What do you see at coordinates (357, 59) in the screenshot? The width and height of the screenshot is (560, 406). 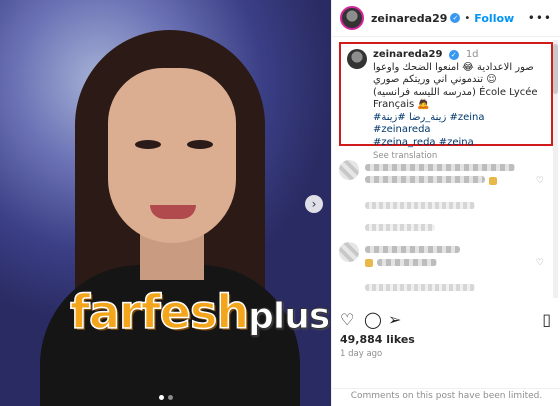 I see `caption-avatar` at bounding box center [357, 59].